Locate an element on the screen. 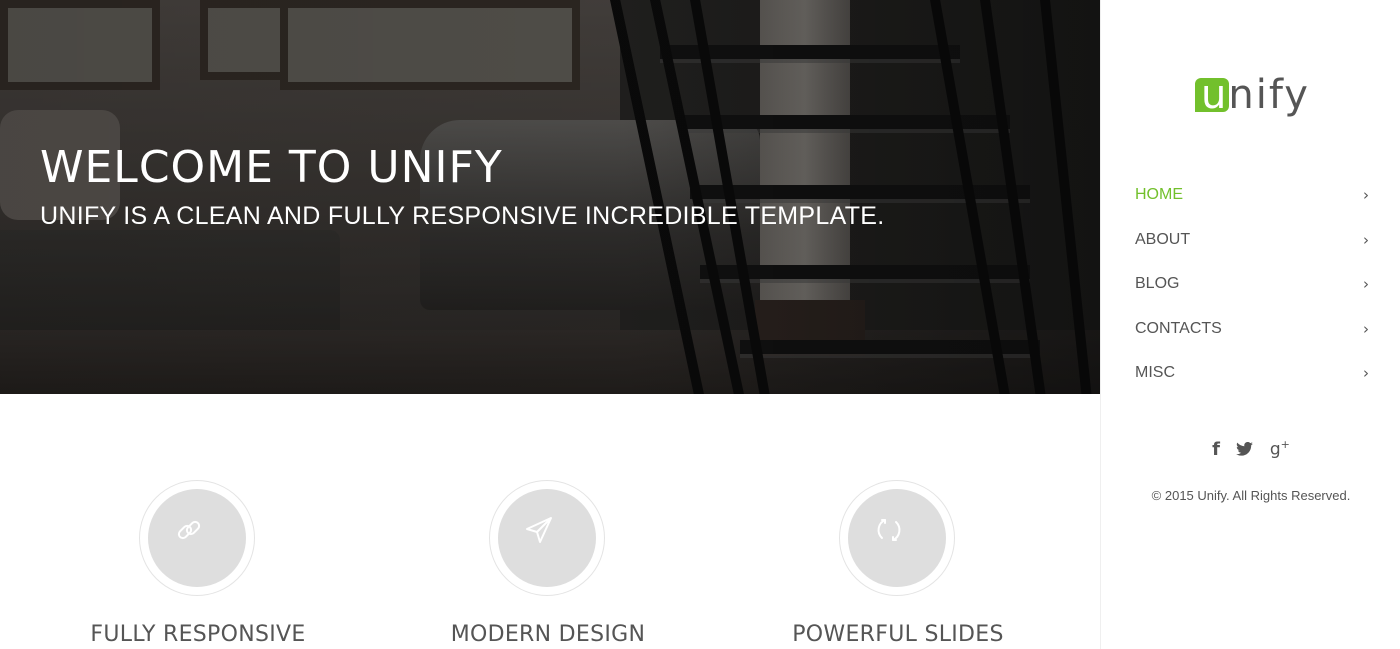 The image size is (1400, 649). facebook-icon: f is located at coordinates (1216, 449).